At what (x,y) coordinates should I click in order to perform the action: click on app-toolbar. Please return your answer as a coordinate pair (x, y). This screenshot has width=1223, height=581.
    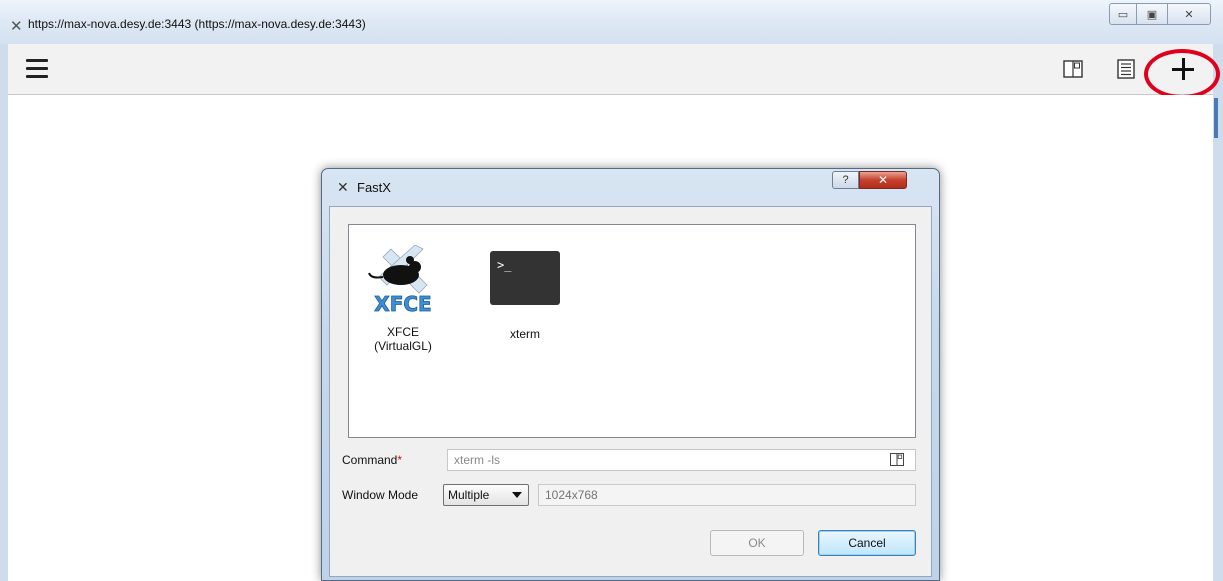
    Looking at the image, I should click on (610, 69).